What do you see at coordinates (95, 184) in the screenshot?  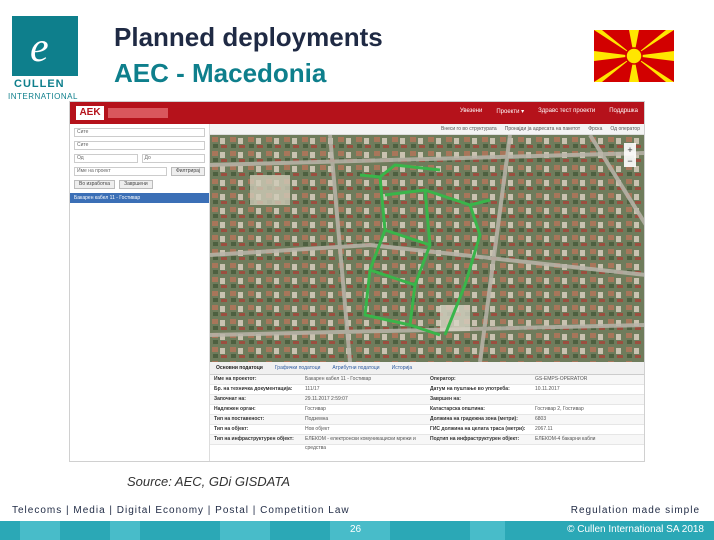 I see `in-progress-button: Во изработка` at bounding box center [95, 184].